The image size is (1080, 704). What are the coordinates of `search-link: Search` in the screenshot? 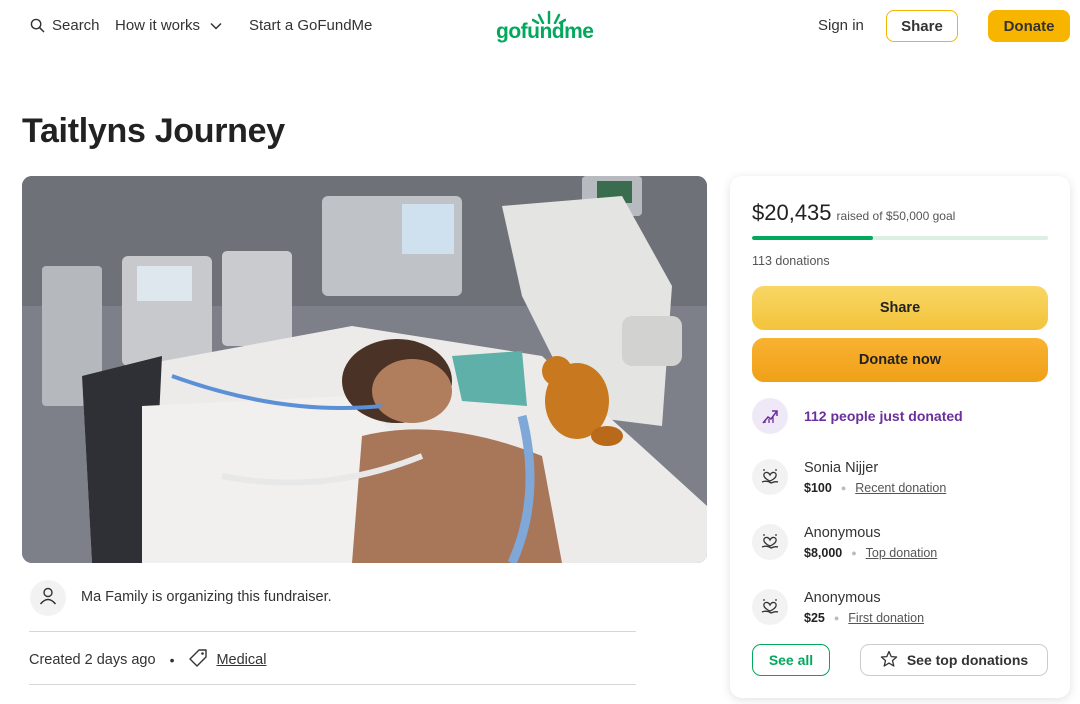 It's located at (65, 25).